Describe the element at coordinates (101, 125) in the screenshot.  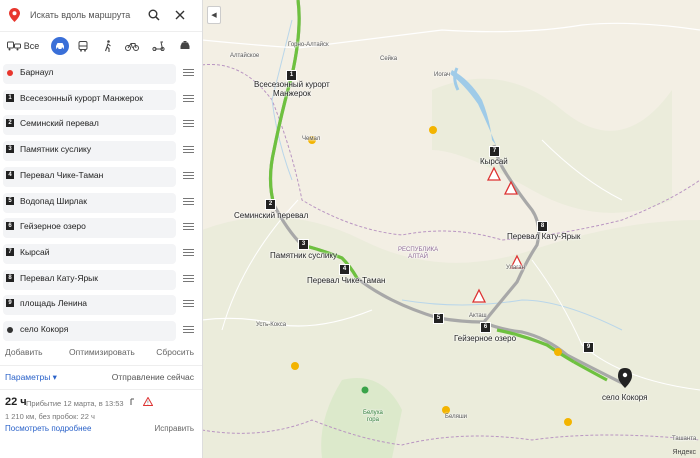
I see `stop-2: 2 Семинский перевал` at that location.